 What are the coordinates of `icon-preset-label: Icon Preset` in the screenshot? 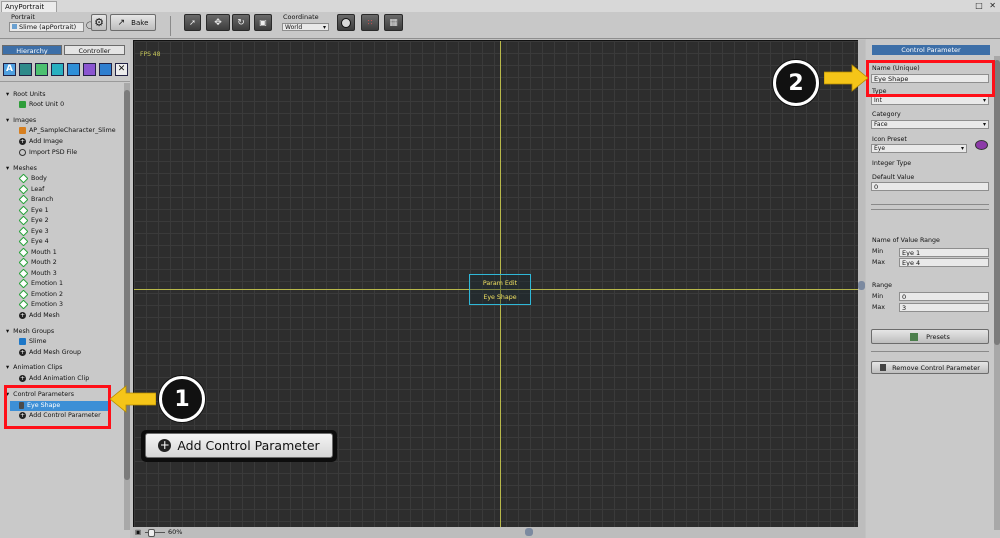 It's located at (889, 139).